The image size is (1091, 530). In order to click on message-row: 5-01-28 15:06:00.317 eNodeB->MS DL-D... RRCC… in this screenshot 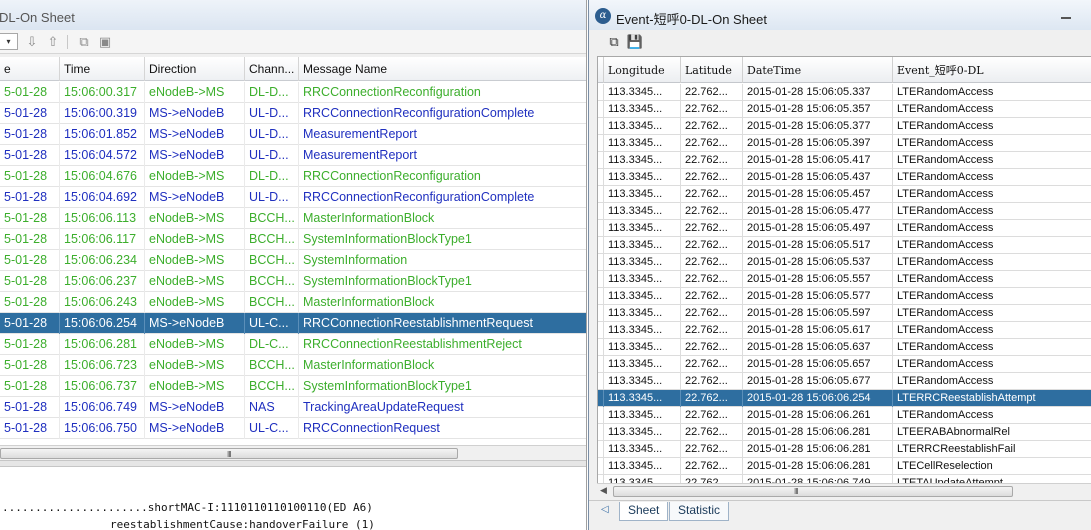, I will do `click(293, 92)`.